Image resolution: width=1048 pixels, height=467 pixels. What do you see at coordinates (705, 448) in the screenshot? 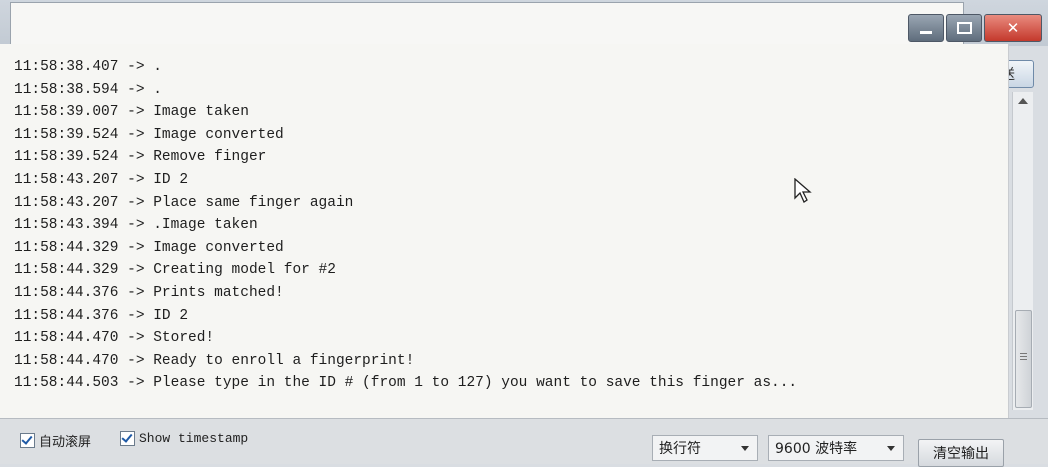
I see `line-ending-select: 换行符` at bounding box center [705, 448].